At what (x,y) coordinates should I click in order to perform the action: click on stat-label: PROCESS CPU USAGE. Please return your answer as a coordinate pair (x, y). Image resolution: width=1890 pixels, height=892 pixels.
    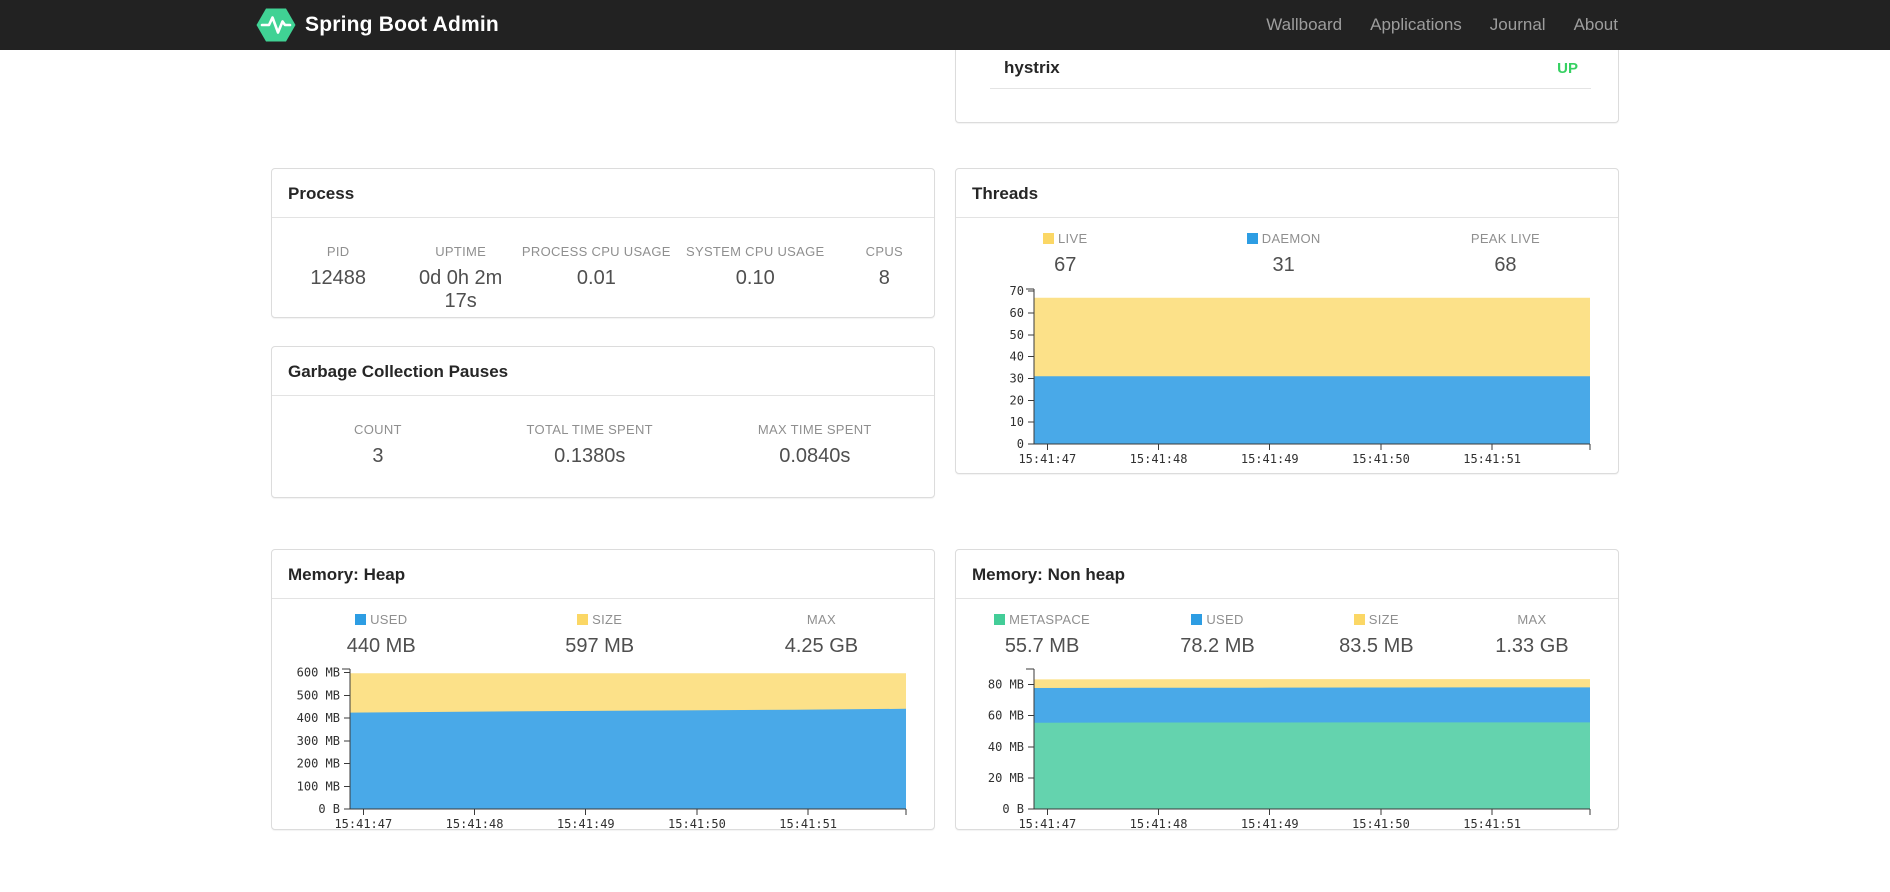
    Looking at the image, I should click on (596, 251).